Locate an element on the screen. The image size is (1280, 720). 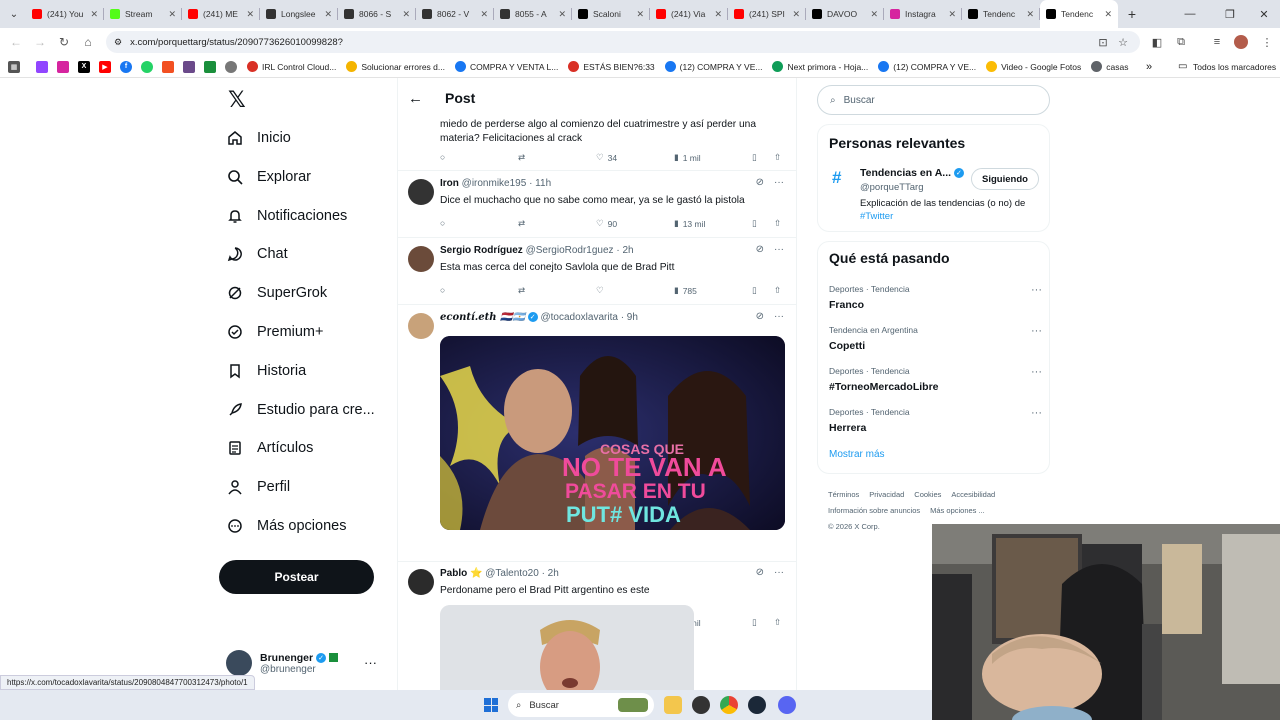
bookmark-star-icon: ☆ is located at coordinates (1123, 42).